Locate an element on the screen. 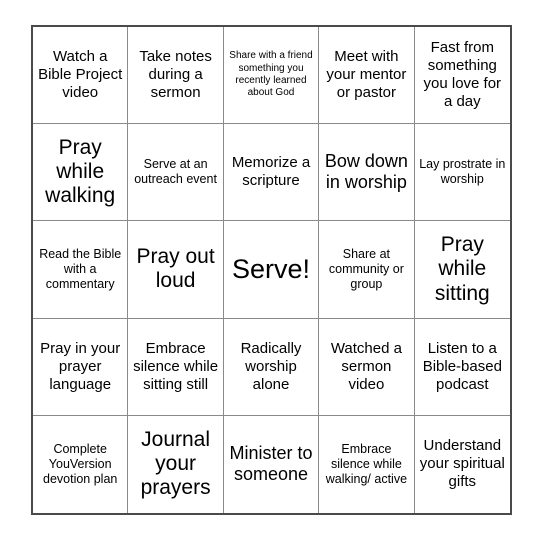 The height and width of the screenshot is (544, 544). bingo-cell-r4-c1: Pray in your prayer language is located at coordinates (81, 367).